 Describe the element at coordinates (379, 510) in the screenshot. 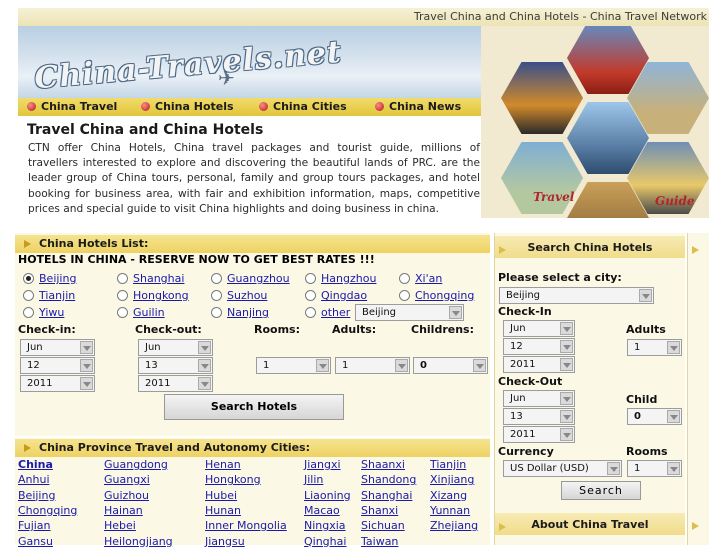

I see `province-link-shanxi: Shanxi` at that location.